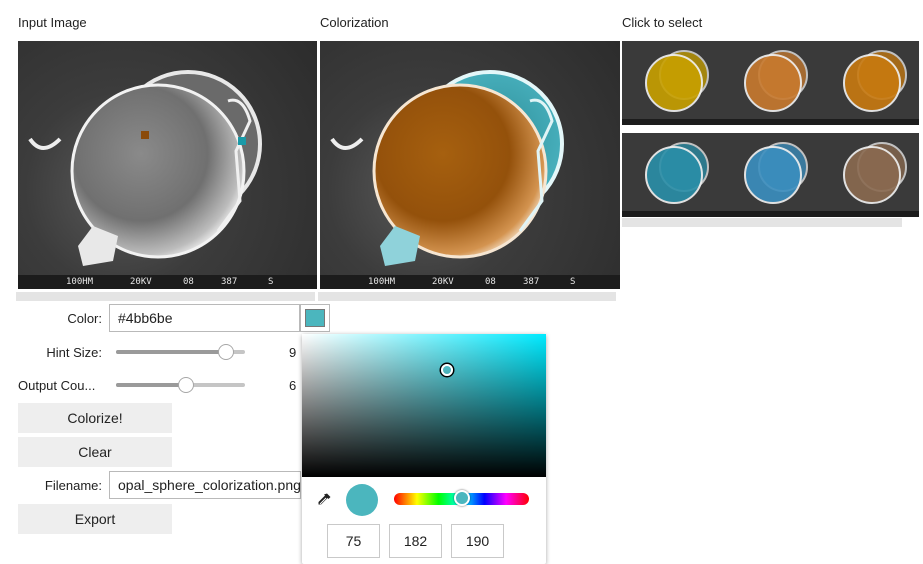 This screenshot has height=564, width=923. What do you see at coordinates (84, 318) in the screenshot?
I see `color-label: Color:` at bounding box center [84, 318].